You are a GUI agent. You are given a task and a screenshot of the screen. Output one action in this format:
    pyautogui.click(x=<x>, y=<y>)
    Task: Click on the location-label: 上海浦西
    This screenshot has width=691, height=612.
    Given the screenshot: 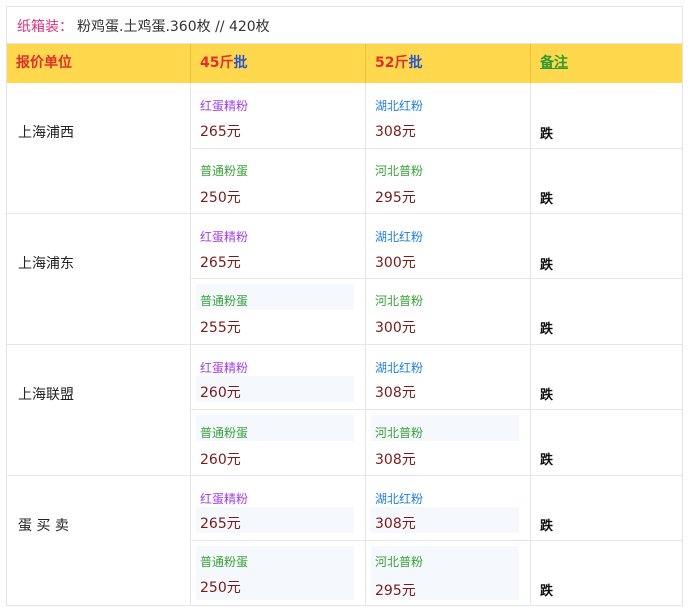 What is the action you would take?
    pyautogui.click(x=46, y=133)
    